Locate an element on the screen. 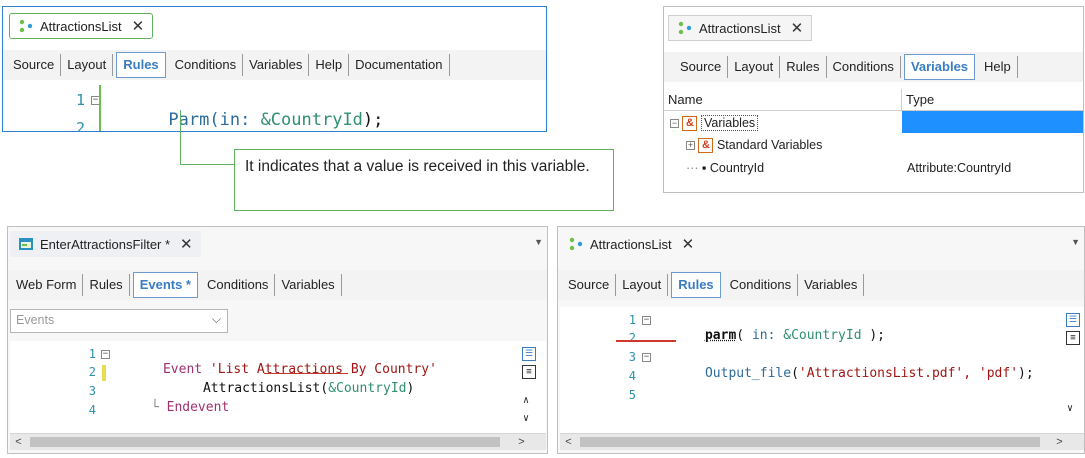  tree-row-standard-variables: + & Standard Variables is located at coordinates (754, 145).